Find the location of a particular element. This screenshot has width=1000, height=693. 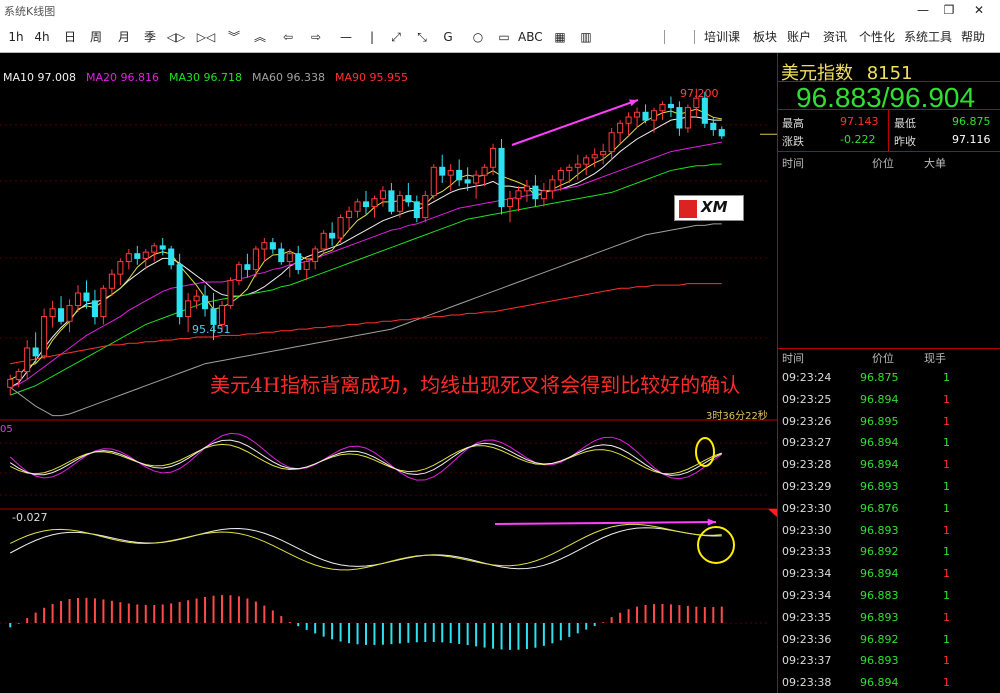

tick-price: 96.876 is located at coordinates (879, 508).